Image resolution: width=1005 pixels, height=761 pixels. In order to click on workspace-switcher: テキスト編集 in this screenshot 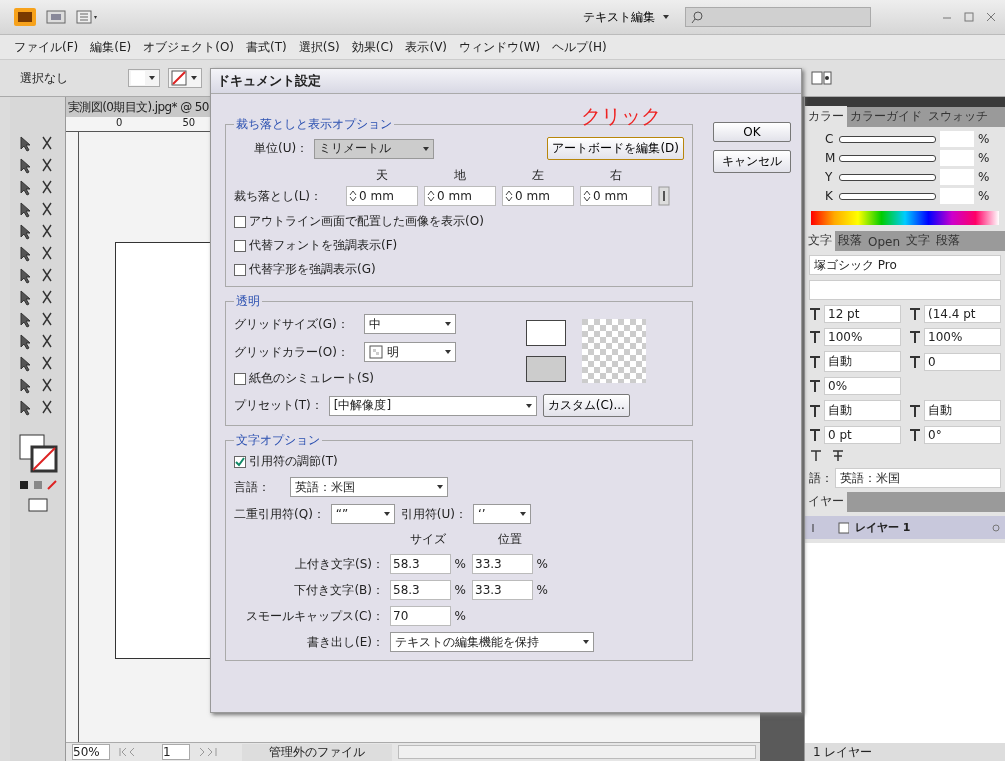, I will do `click(627, 17)`.